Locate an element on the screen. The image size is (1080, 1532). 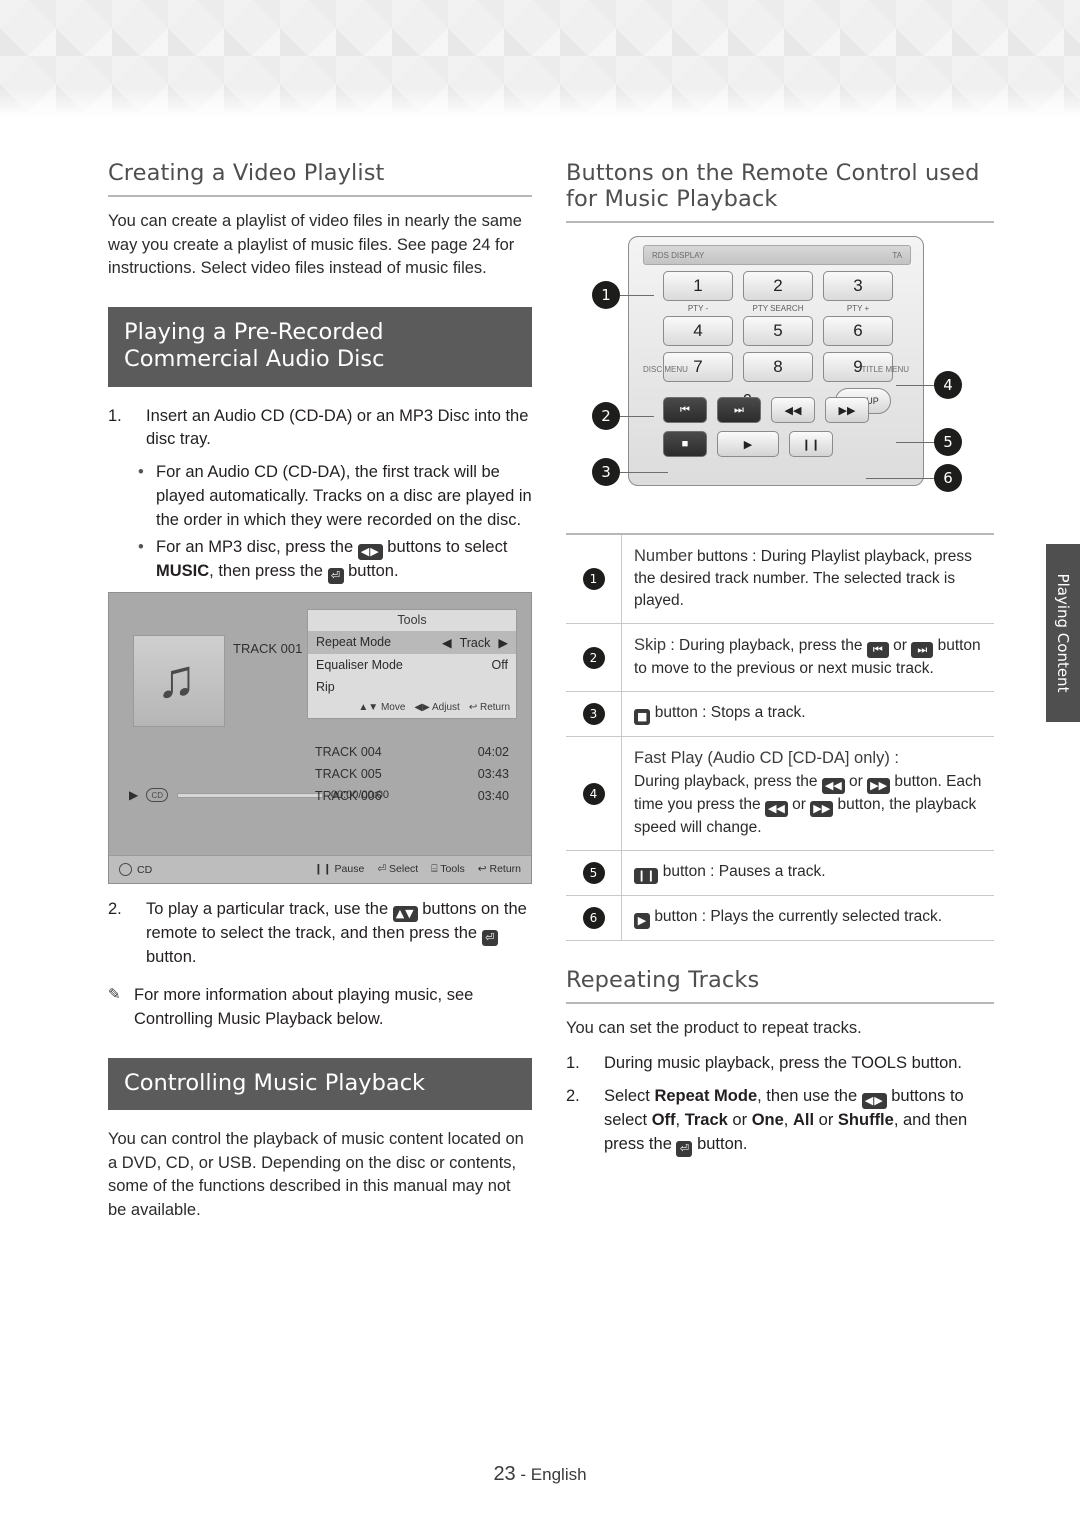
legend-number-cell: 1 is located at coordinates (594, 579).